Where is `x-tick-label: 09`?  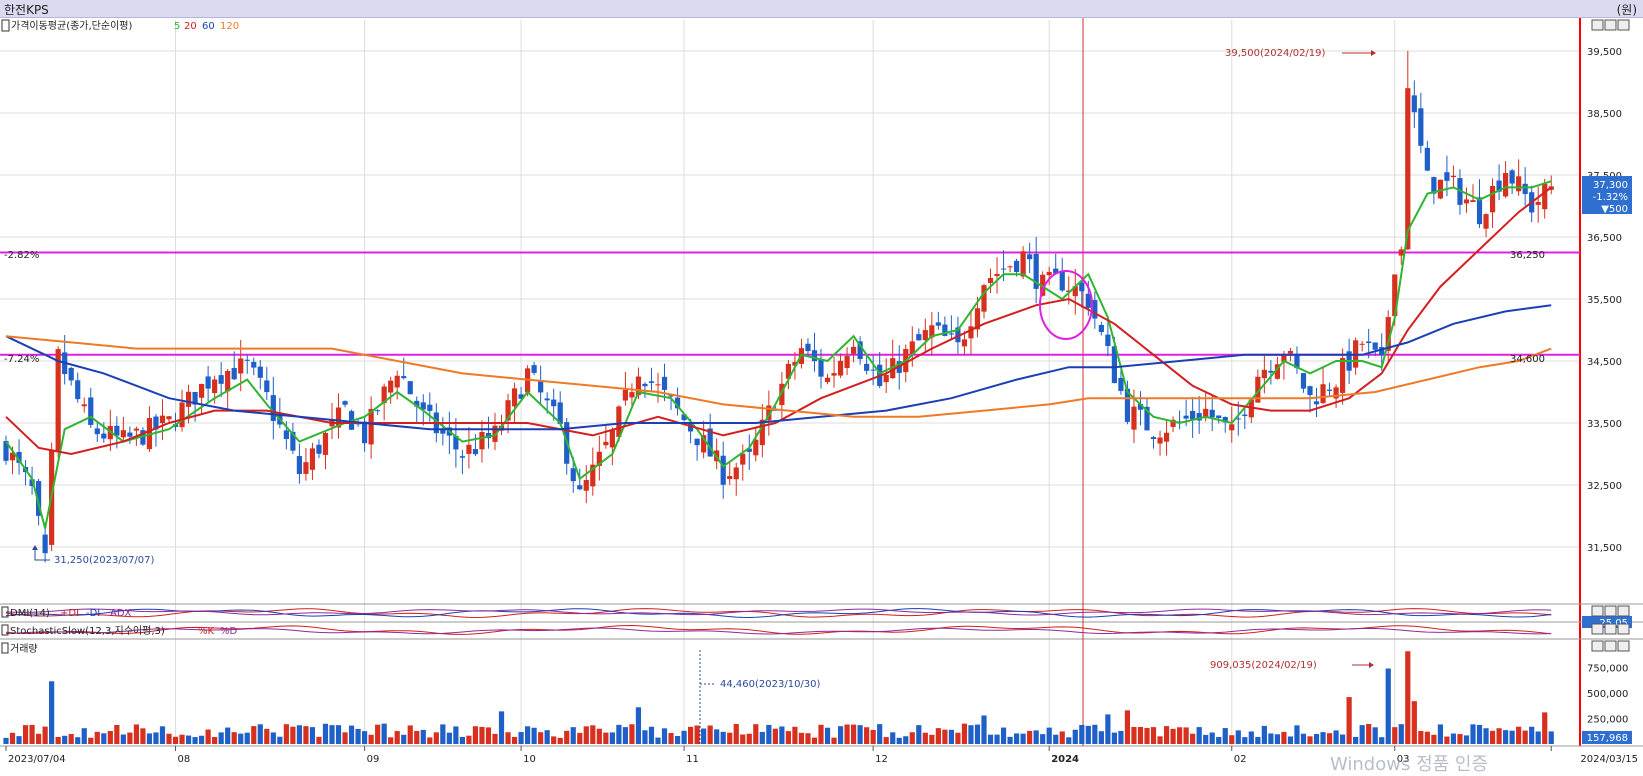 x-tick-label: 09 is located at coordinates (373, 759).